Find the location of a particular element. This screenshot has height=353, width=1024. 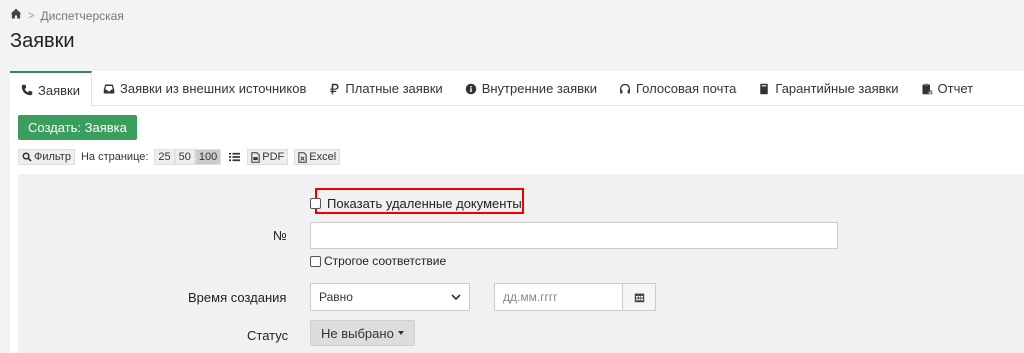

excel-label: Excel is located at coordinates (323, 157).